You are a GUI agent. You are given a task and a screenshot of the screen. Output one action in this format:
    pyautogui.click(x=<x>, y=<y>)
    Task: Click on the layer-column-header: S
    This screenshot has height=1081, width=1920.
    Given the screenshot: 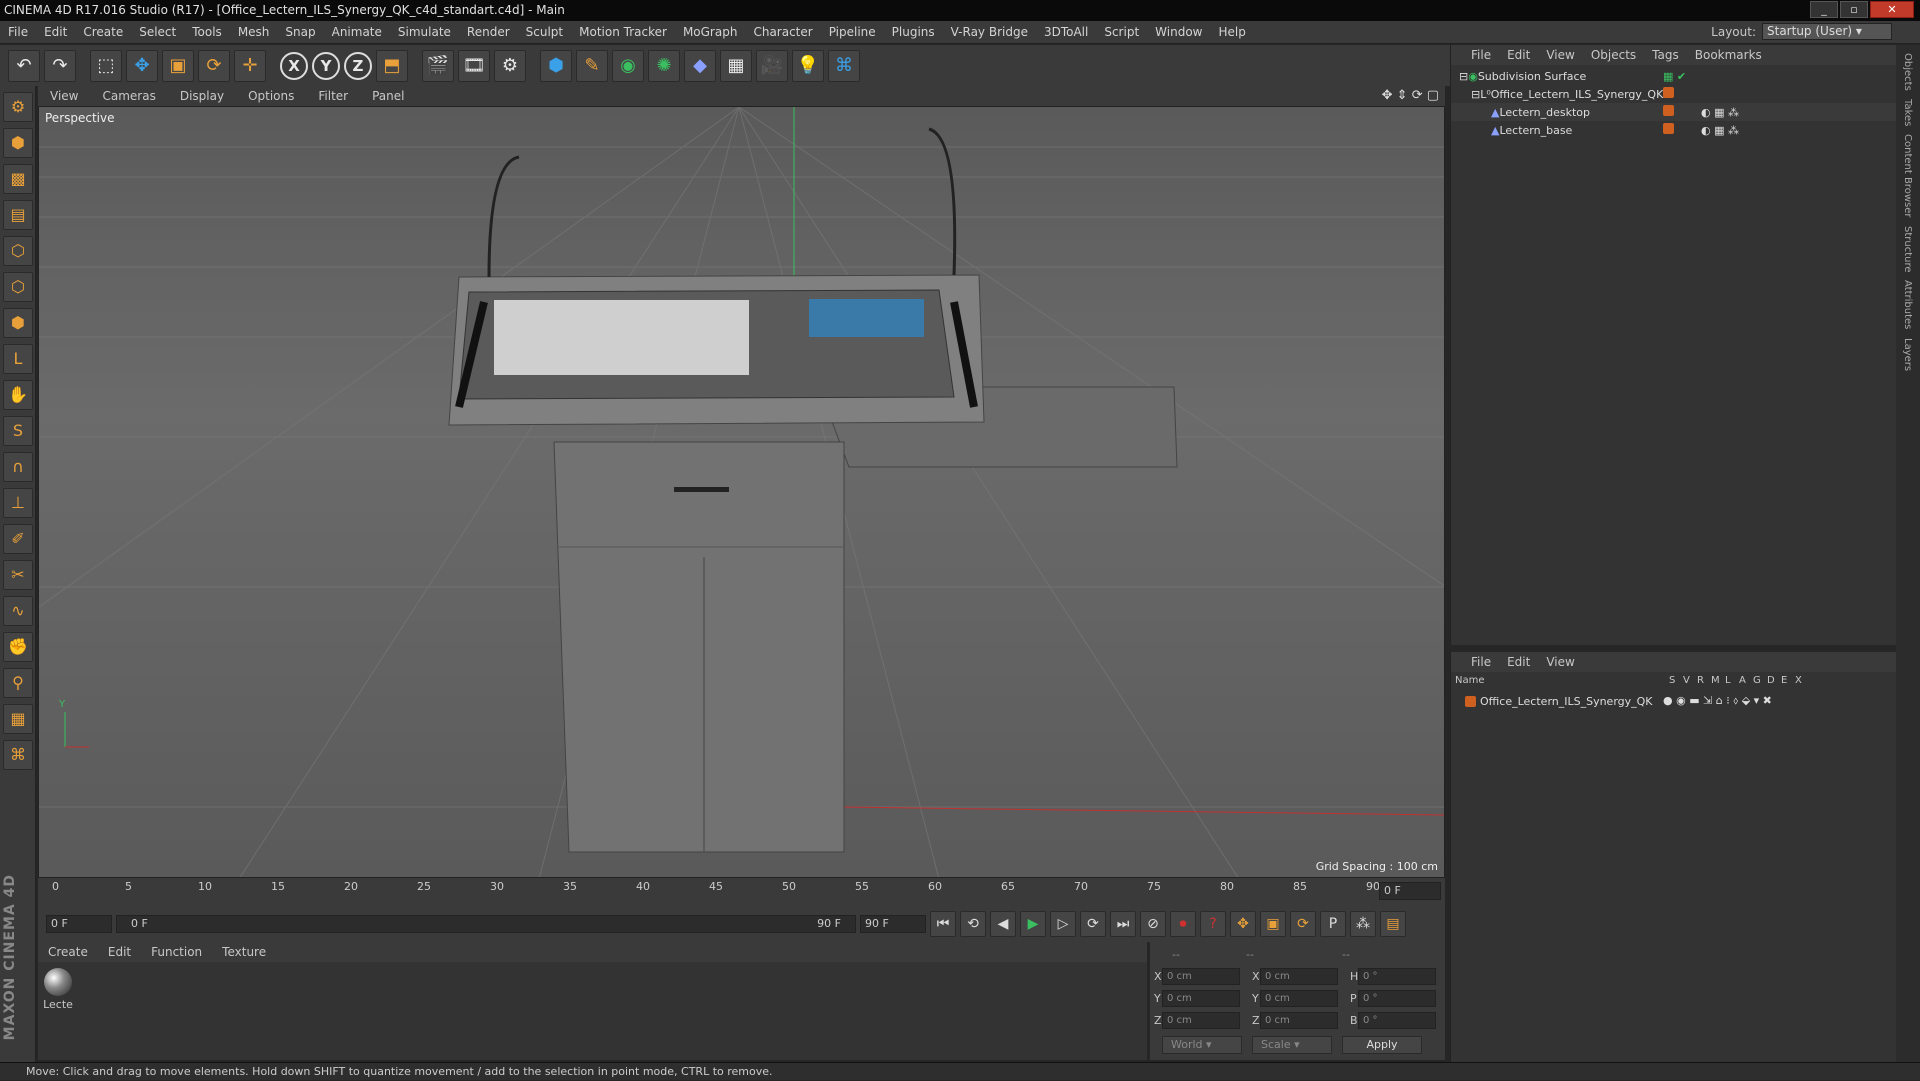 What is the action you would take?
    pyautogui.click(x=1676, y=683)
    